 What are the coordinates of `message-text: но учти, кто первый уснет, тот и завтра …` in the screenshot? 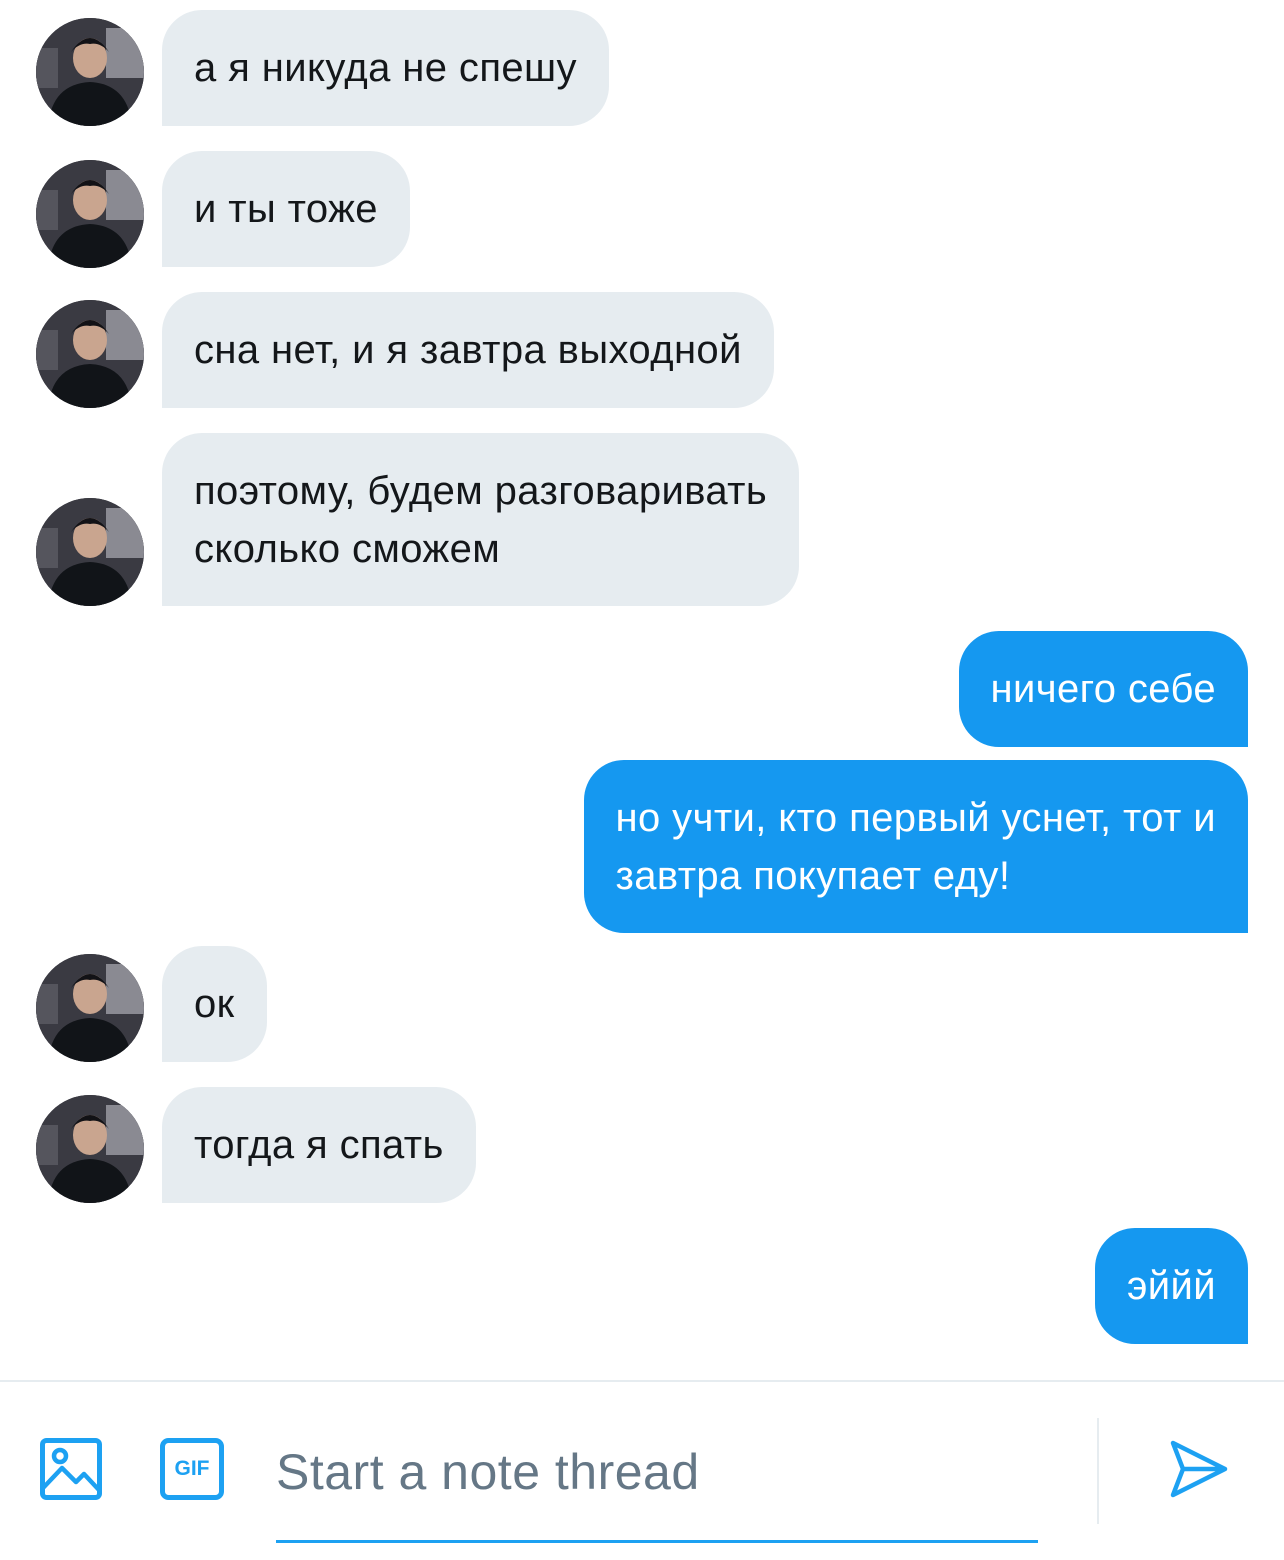 It's located at (915, 846).